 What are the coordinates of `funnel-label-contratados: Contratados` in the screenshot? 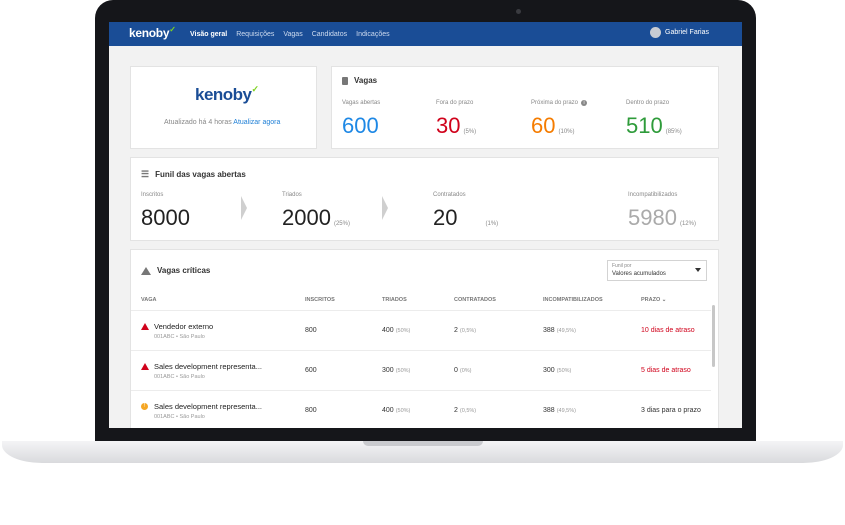 It's located at (449, 195).